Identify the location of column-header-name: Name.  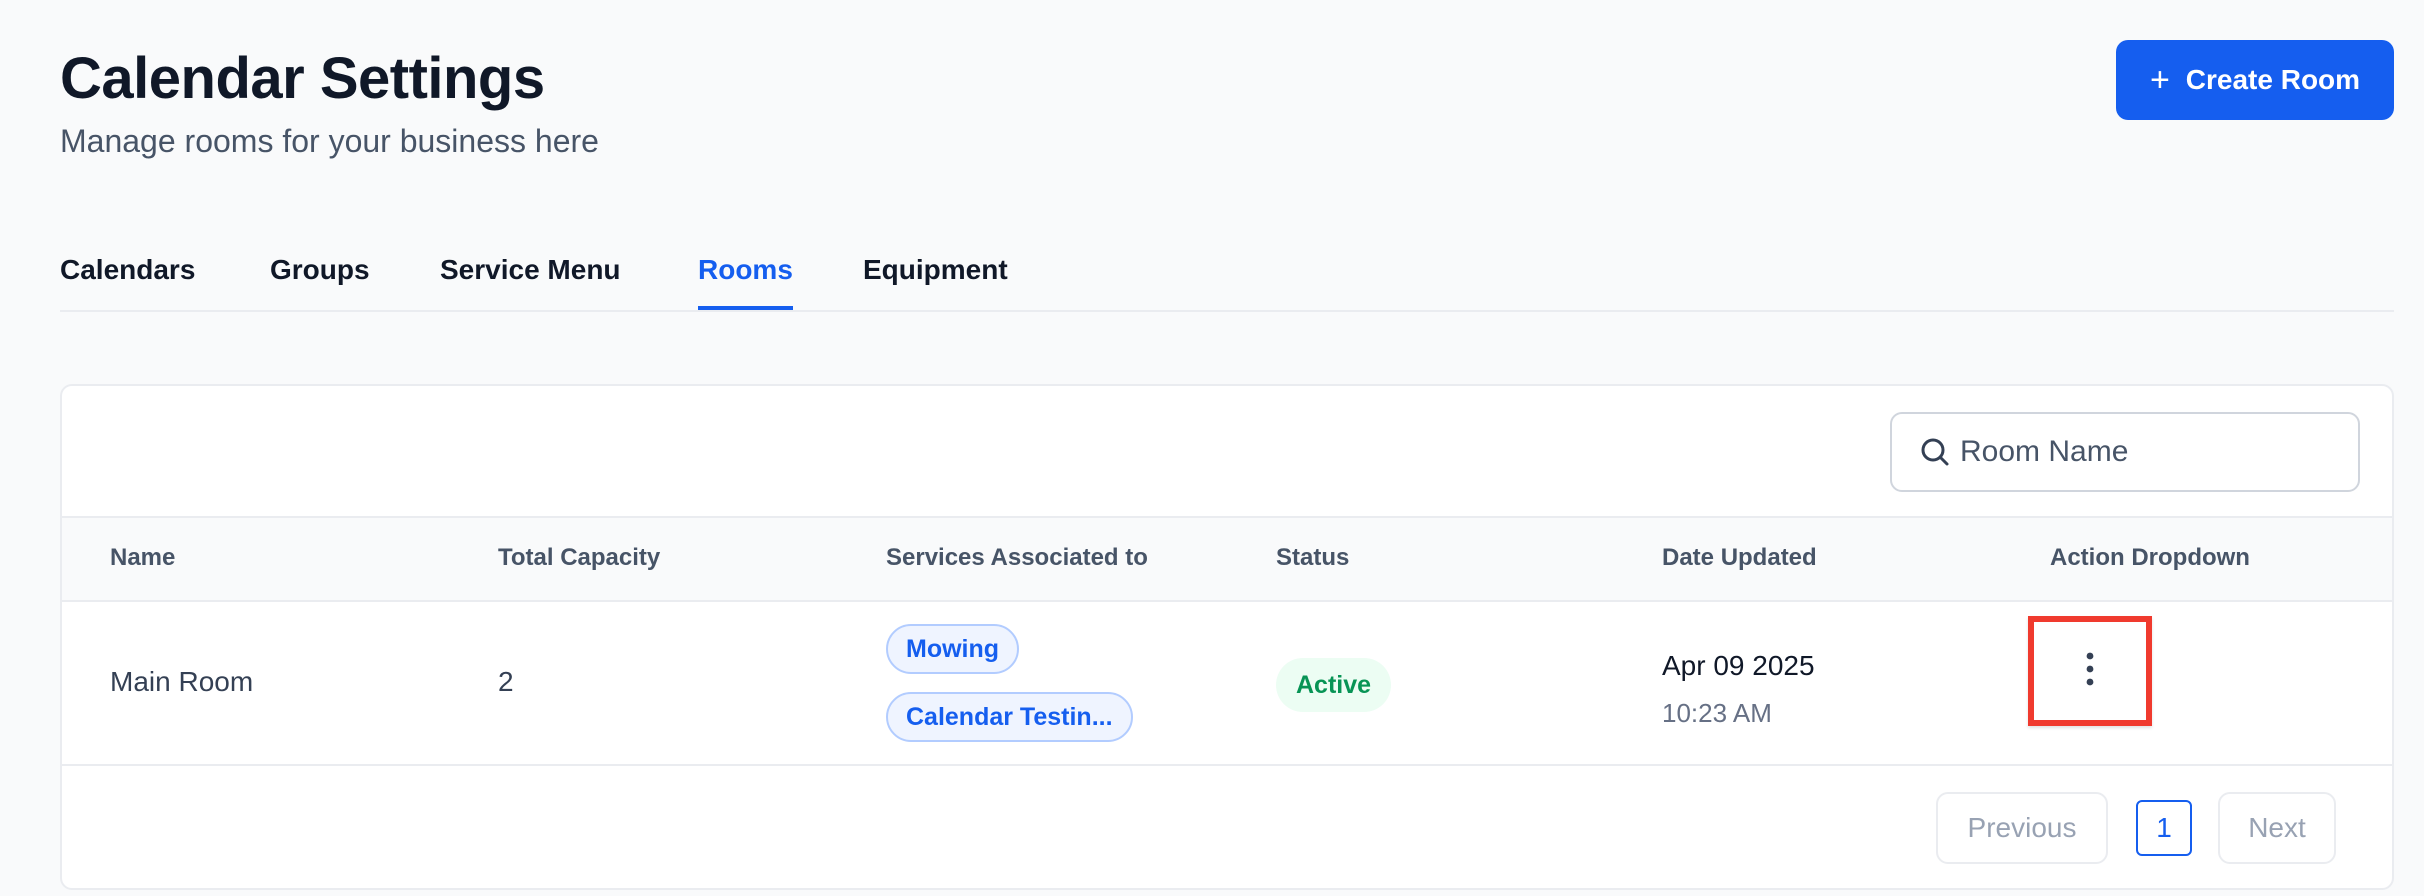
(143, 557).